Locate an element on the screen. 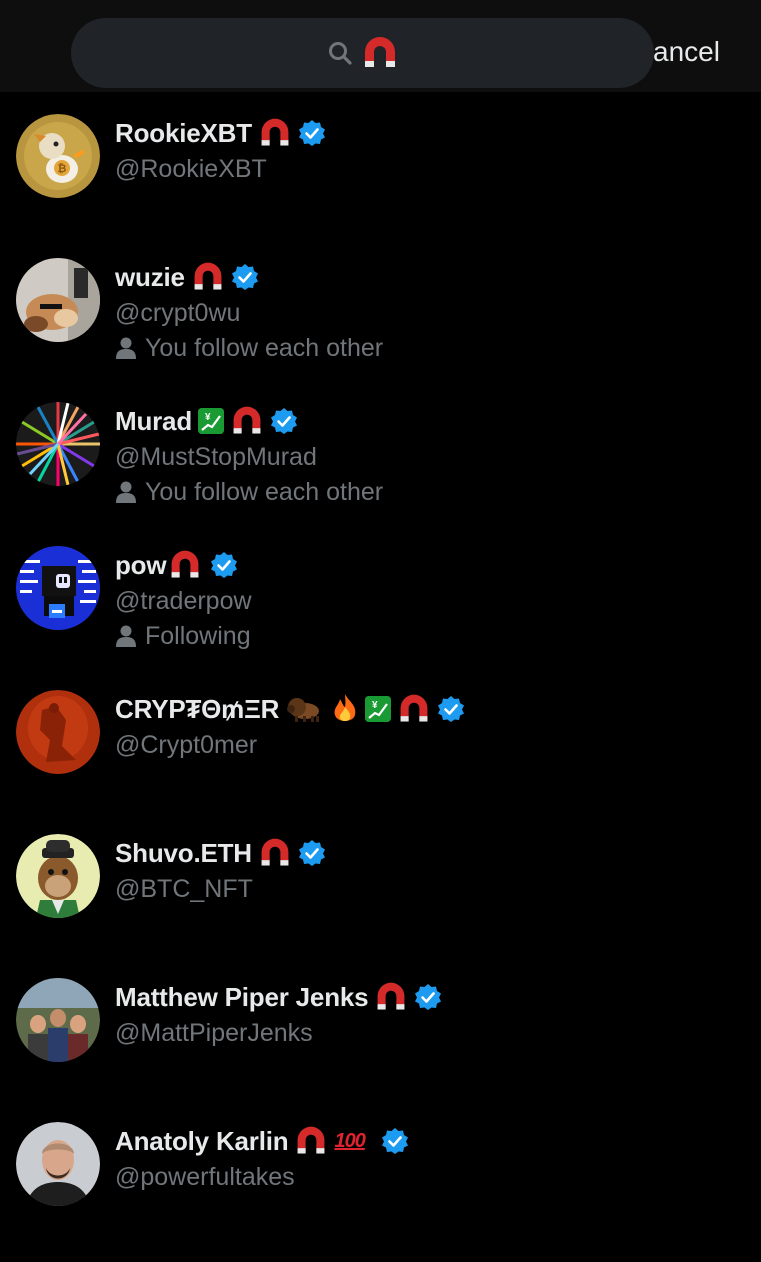 The width and height of the screenshot is (761, 1262). fire-icon is located at coordinates (345, 707).